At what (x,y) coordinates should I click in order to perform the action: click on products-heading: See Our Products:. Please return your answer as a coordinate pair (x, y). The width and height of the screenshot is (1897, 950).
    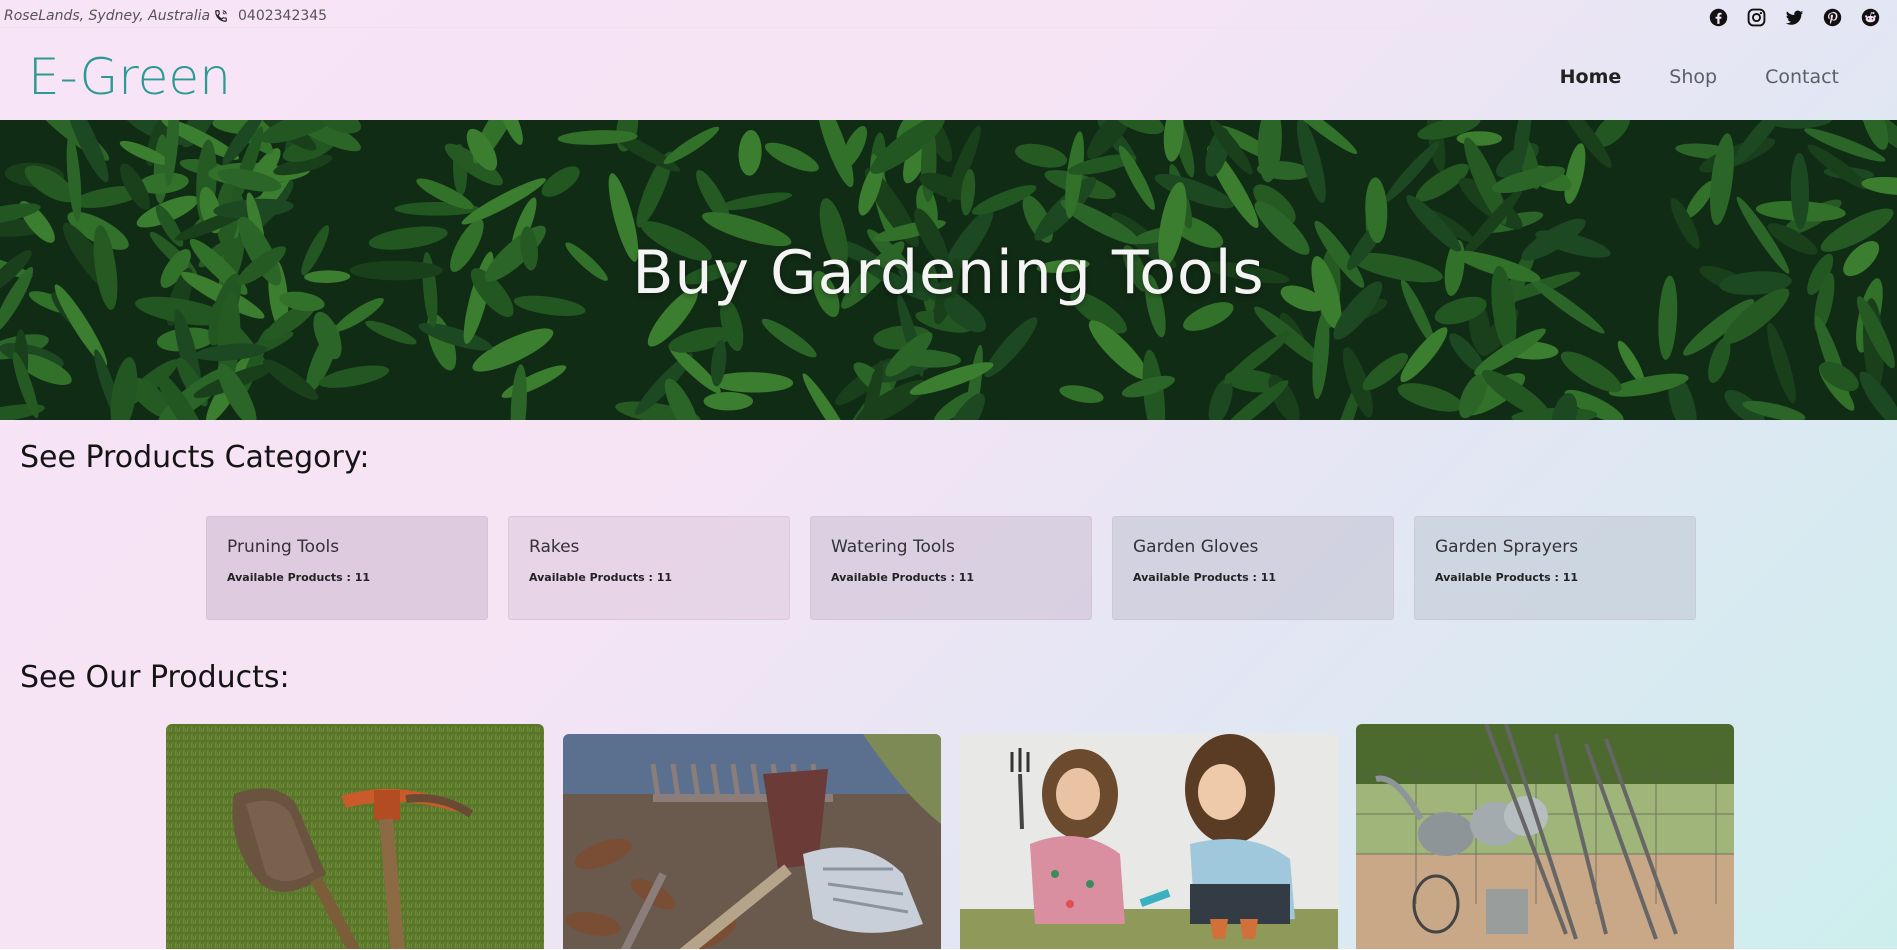
    Looking at the image, I should click on (155, 677).